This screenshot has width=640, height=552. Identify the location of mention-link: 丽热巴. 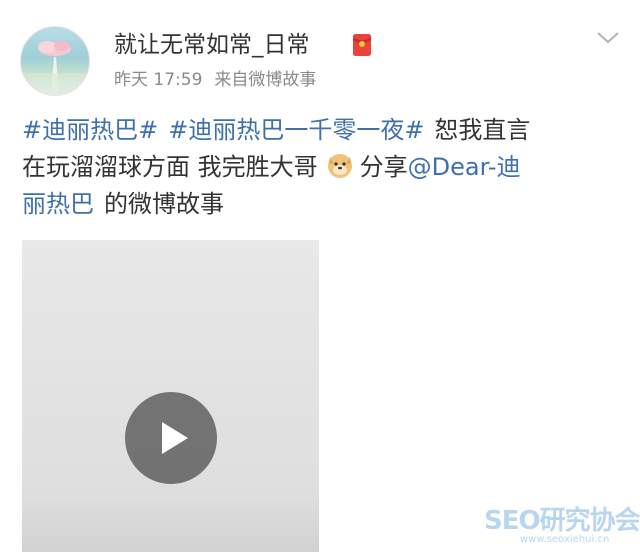
(58, 204).